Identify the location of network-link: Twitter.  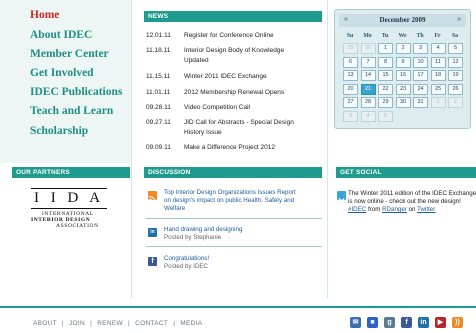
(426, 209).